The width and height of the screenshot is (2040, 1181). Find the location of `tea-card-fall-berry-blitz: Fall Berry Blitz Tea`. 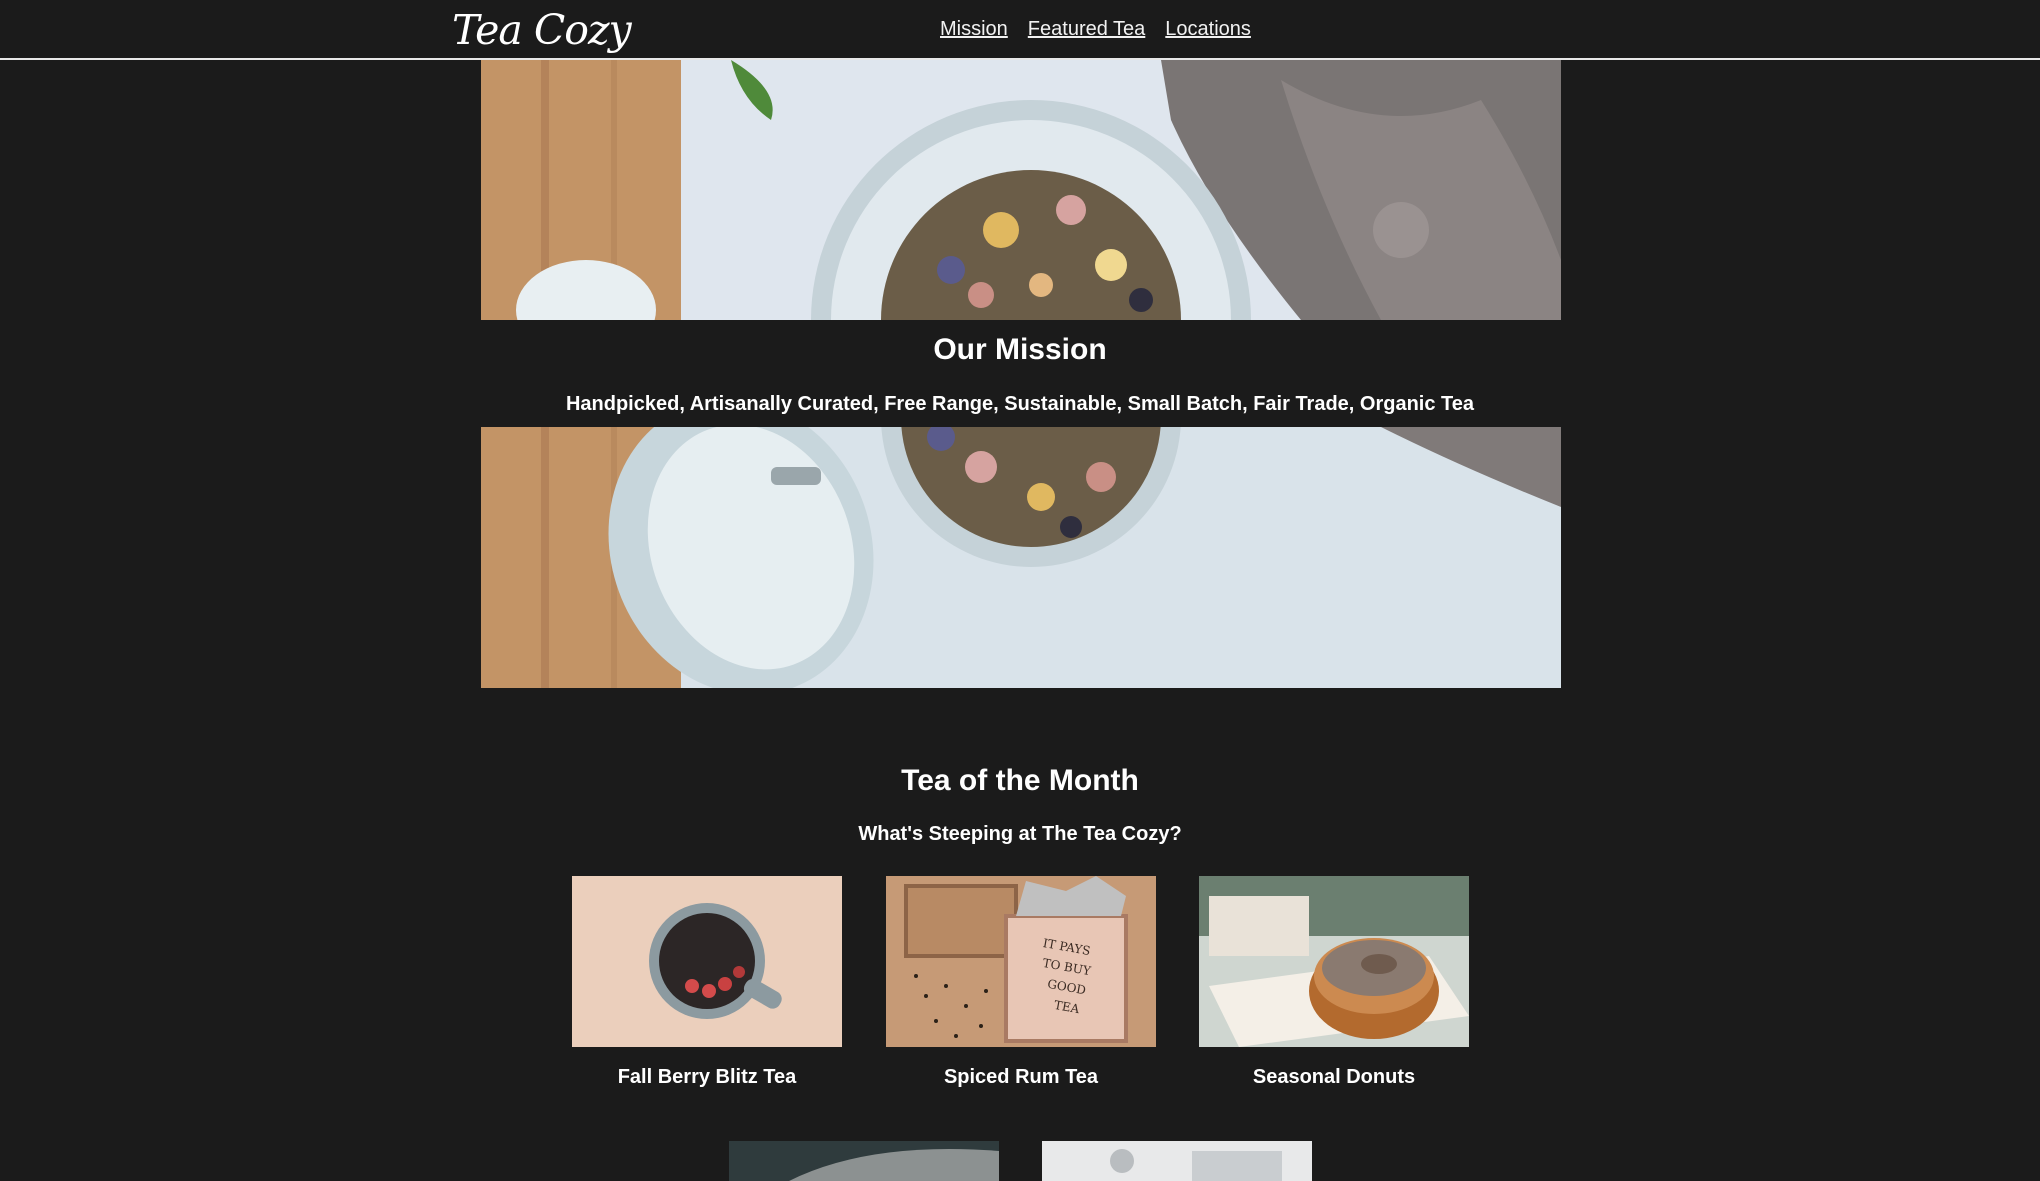

tea-card-fall-berry-blitz: Fall Berry Blitz Tea is located at coordinates (707, 982).